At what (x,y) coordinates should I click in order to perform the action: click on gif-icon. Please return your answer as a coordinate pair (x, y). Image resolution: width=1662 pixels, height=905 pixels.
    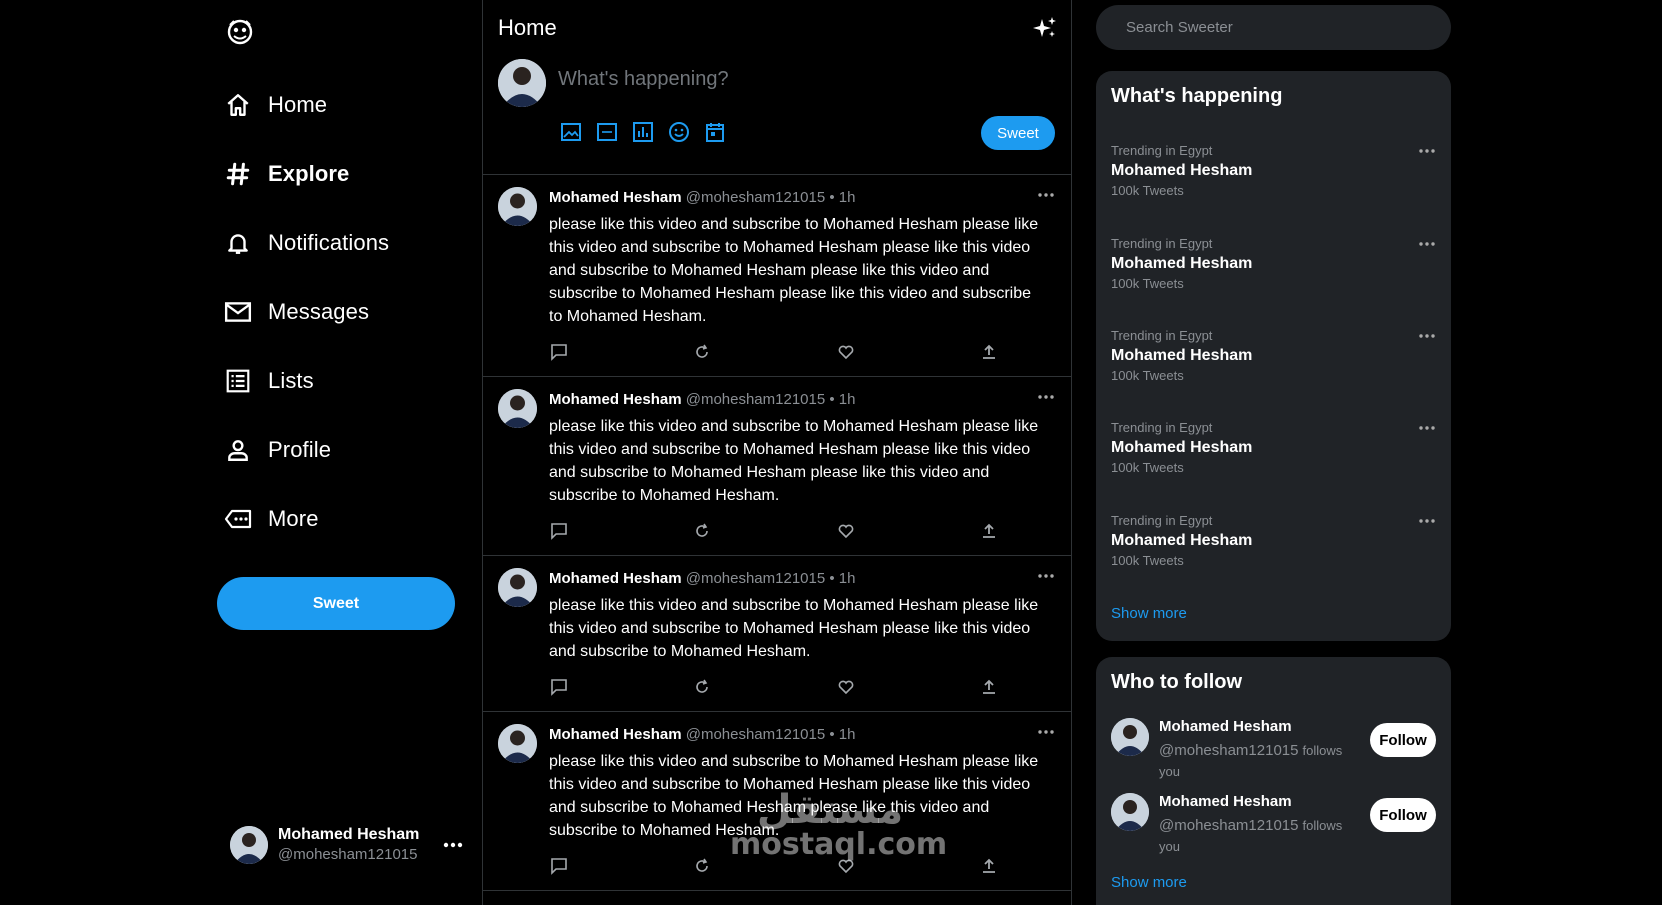
    Looking at the image, I should click on (614, 132).